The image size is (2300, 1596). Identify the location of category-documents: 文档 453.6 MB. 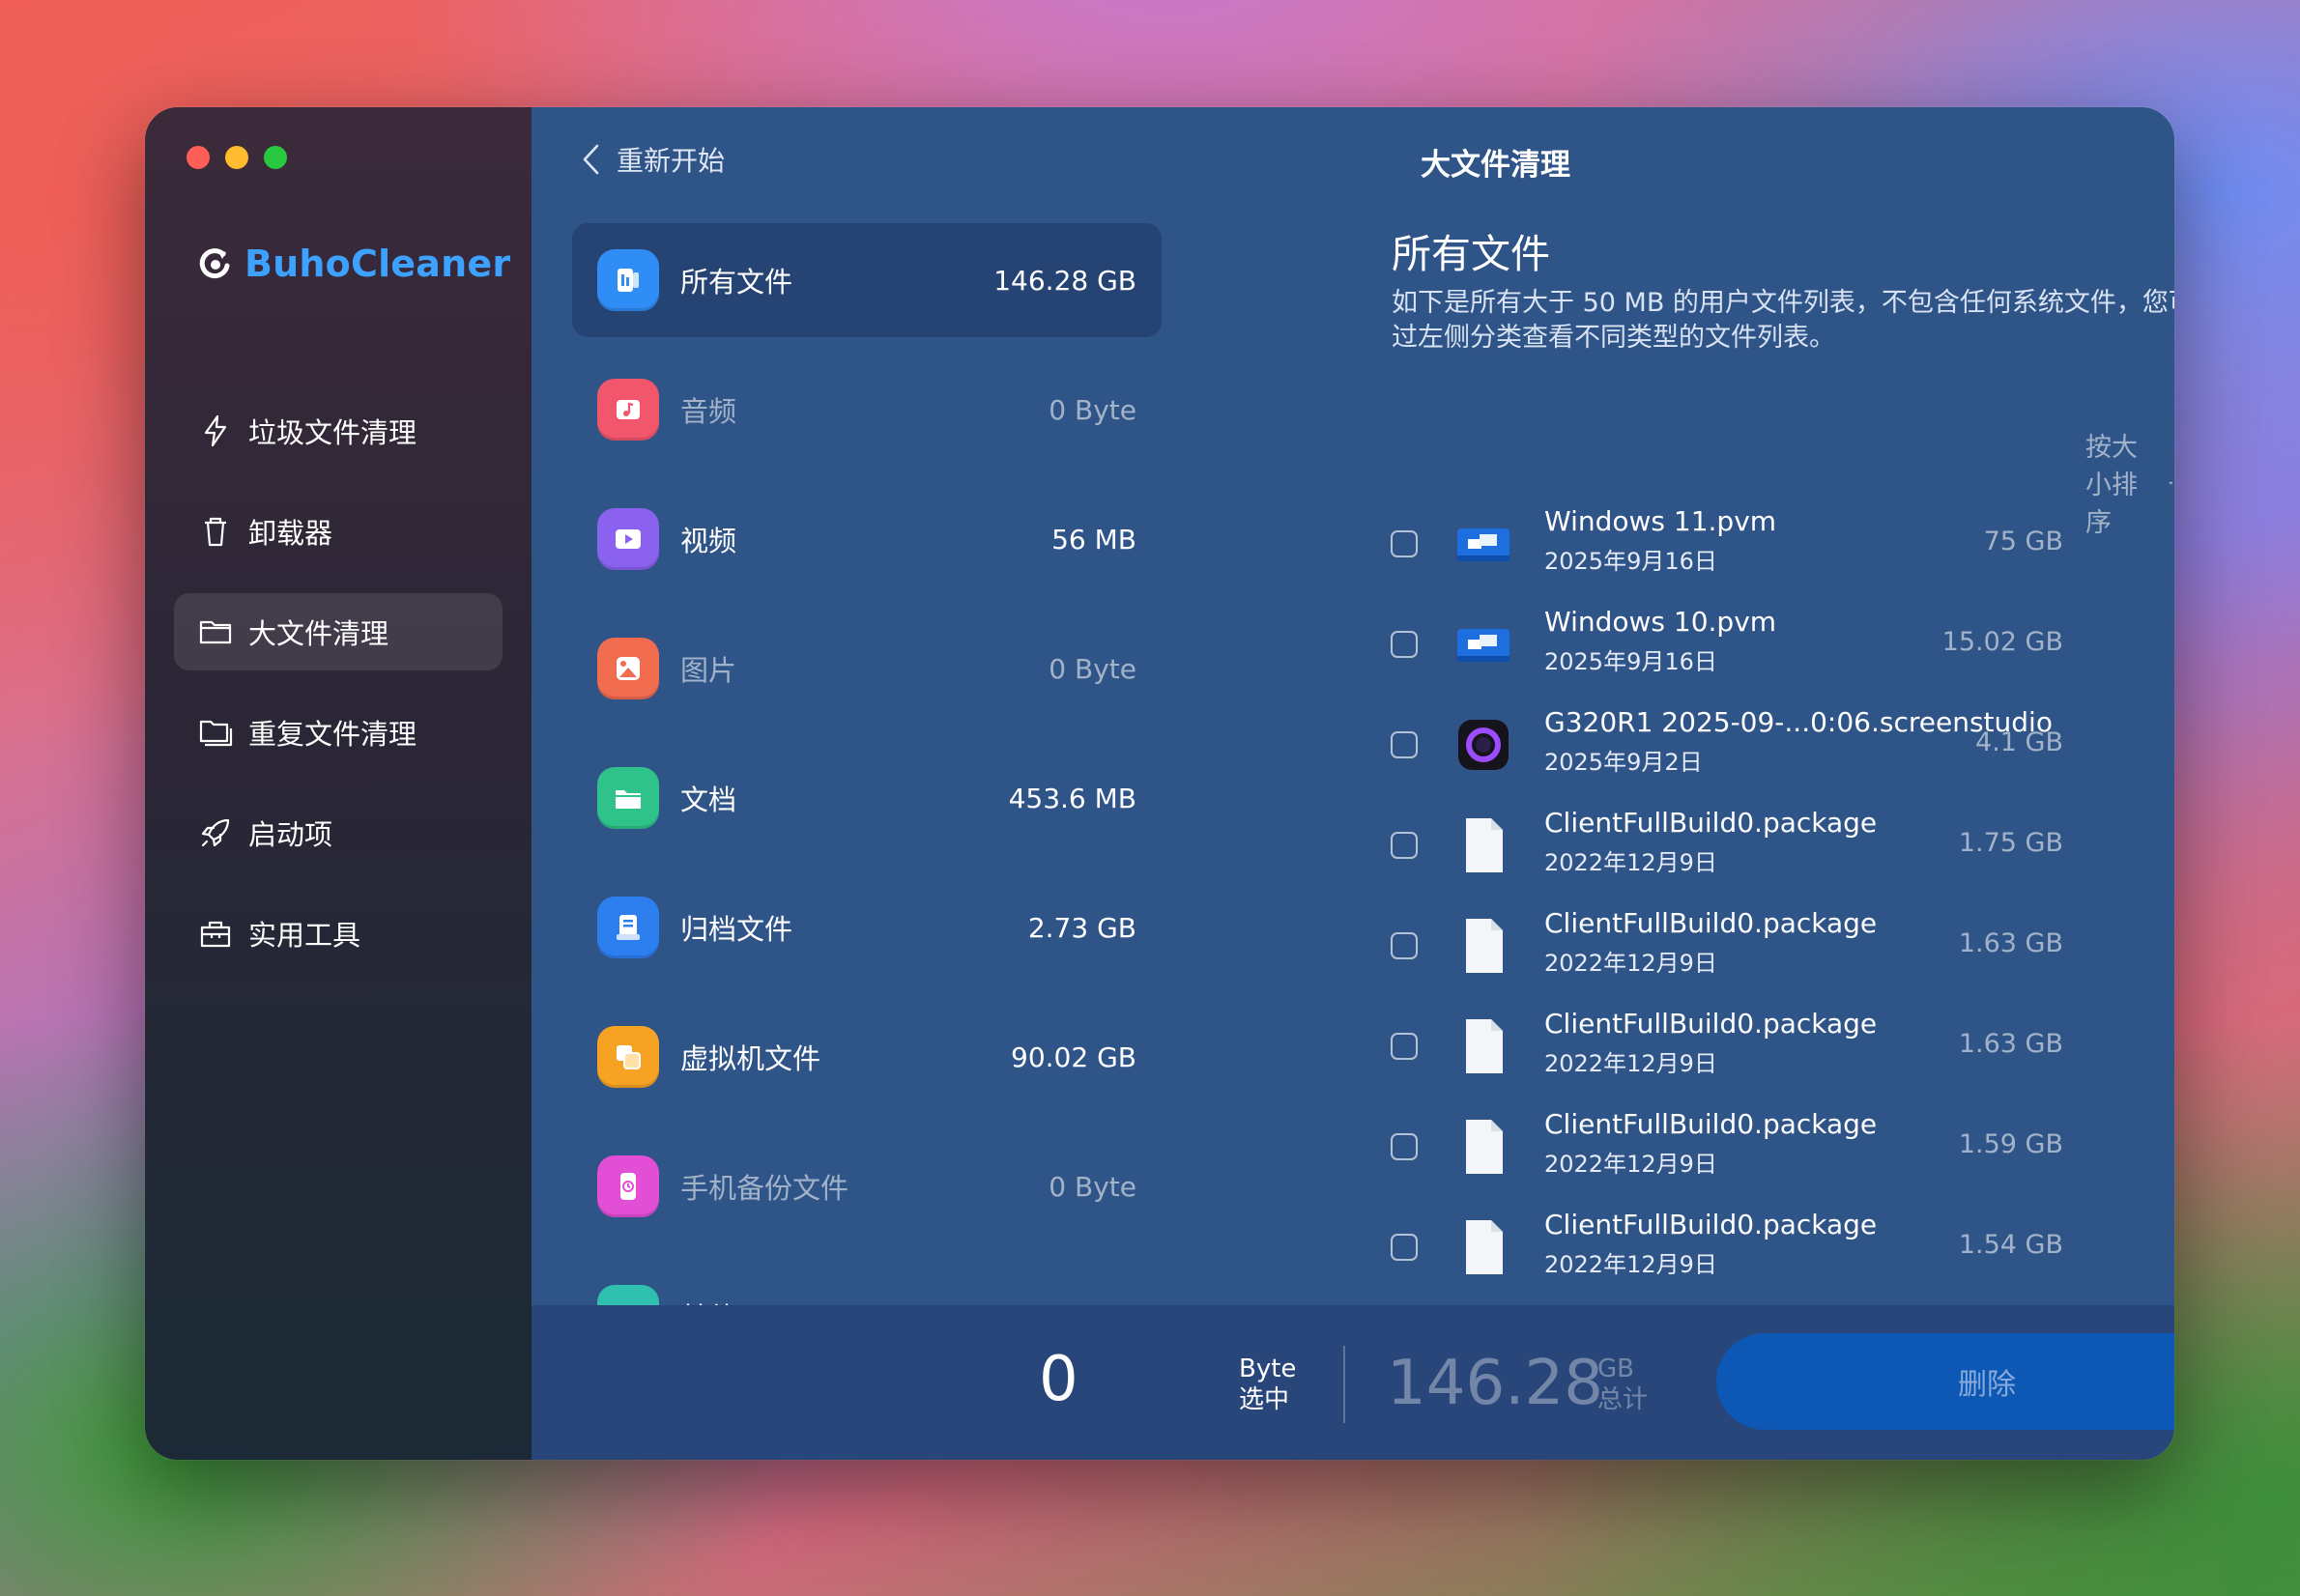
(867, 798).